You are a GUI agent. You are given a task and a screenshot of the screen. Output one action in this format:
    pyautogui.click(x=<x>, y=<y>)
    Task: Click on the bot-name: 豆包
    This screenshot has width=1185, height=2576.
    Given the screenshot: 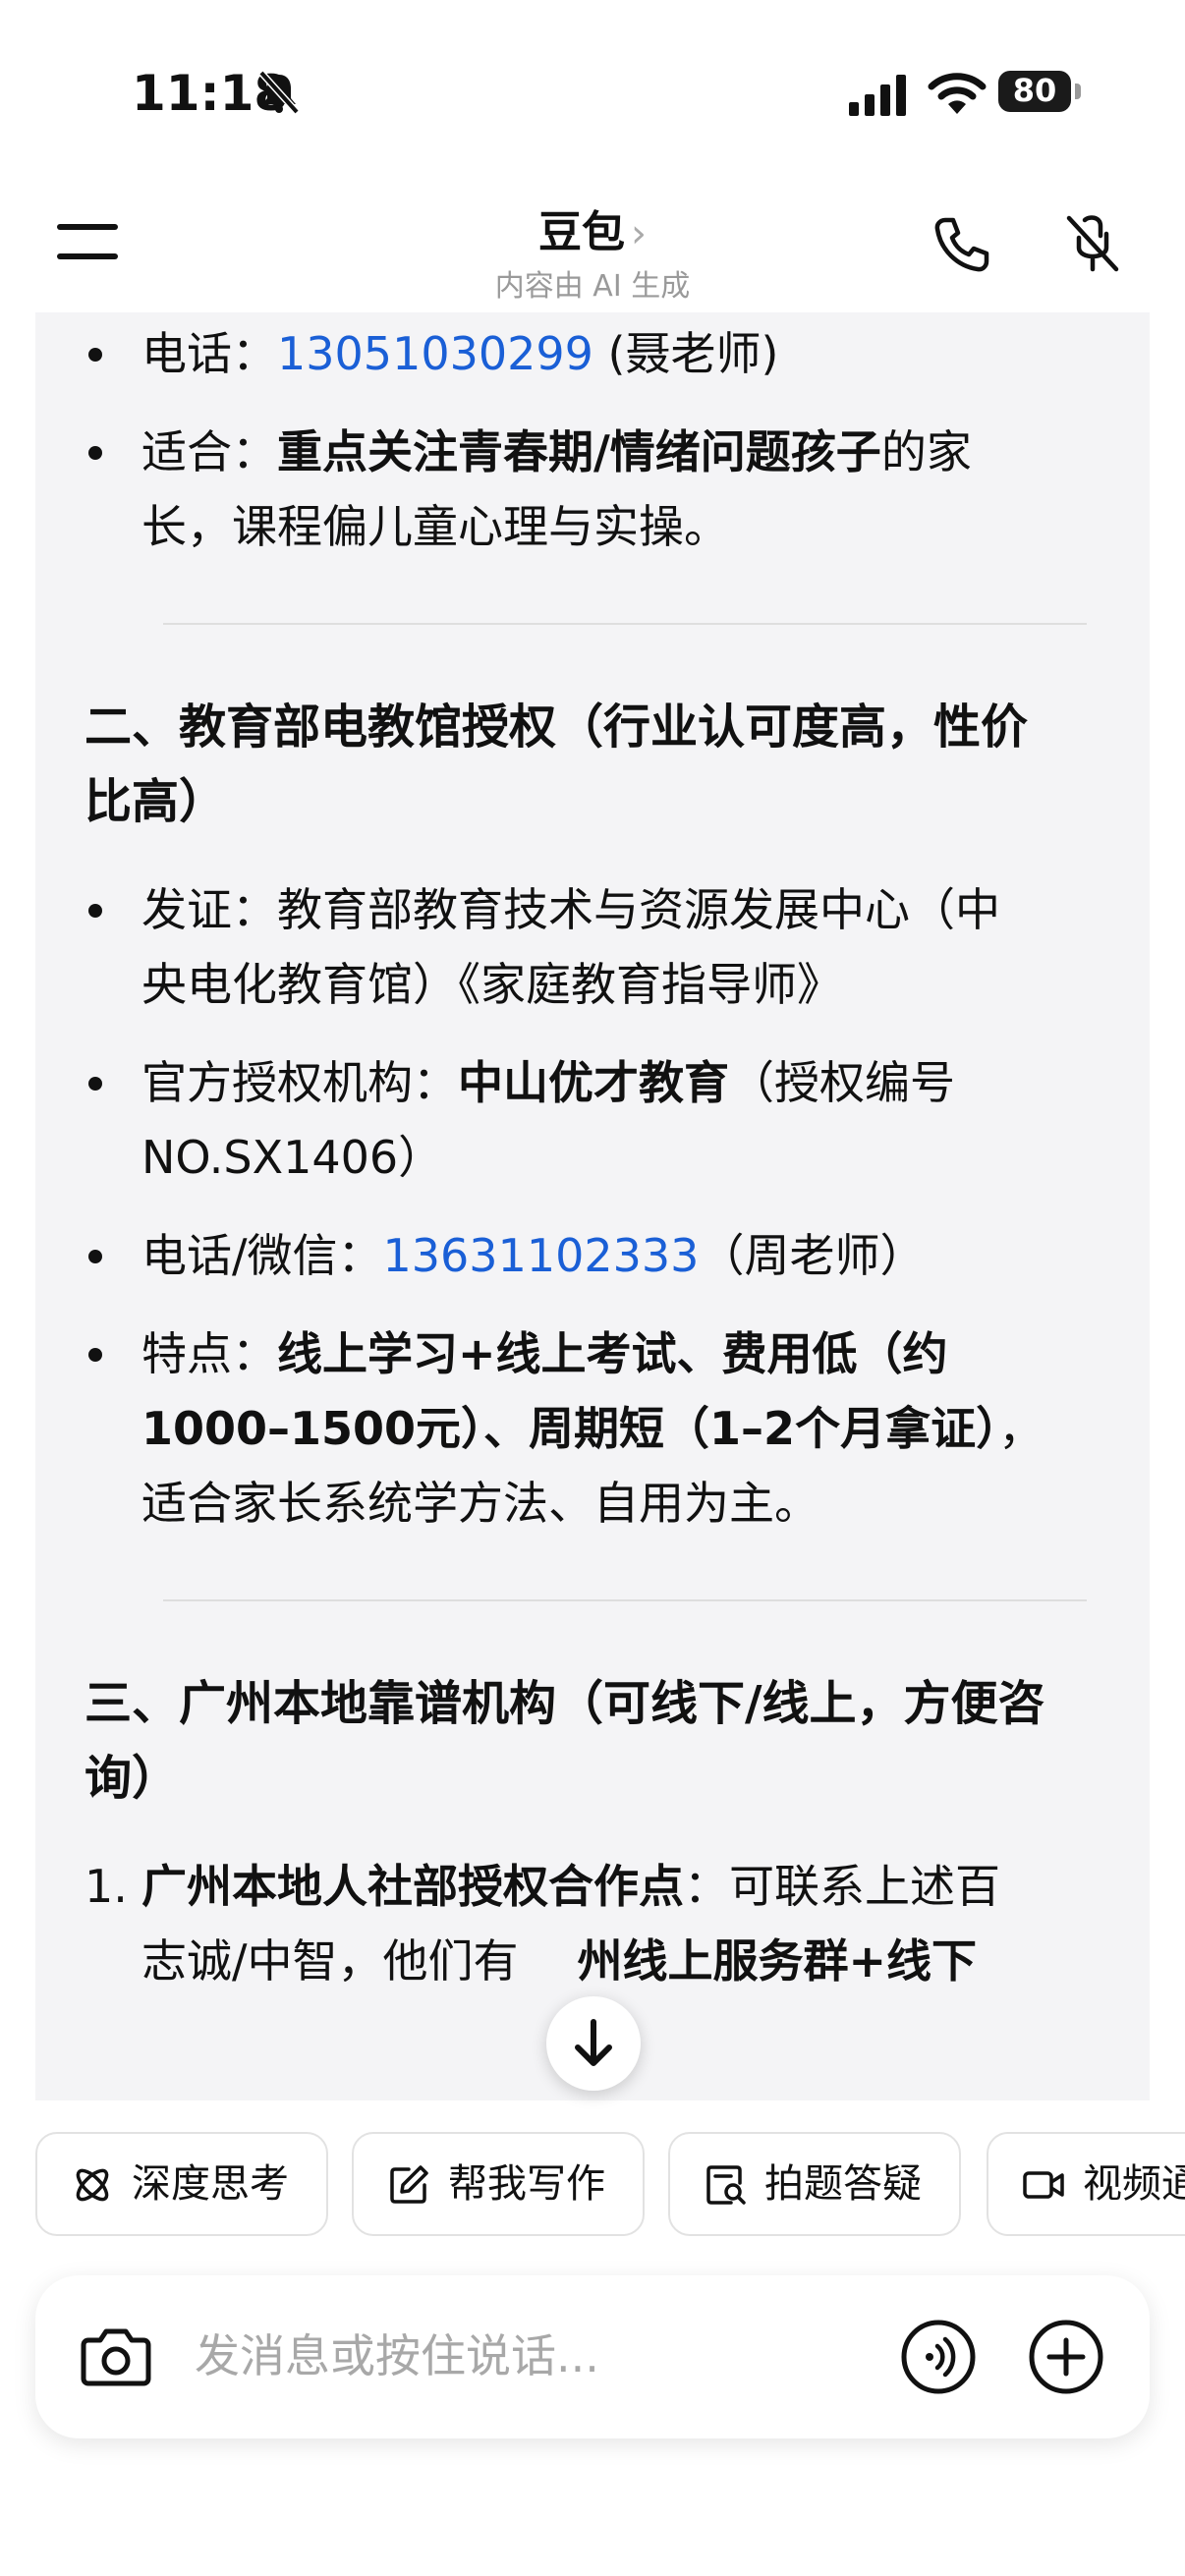 What is the action you would take?
    pyautogui.click(x=581, y=232)
    